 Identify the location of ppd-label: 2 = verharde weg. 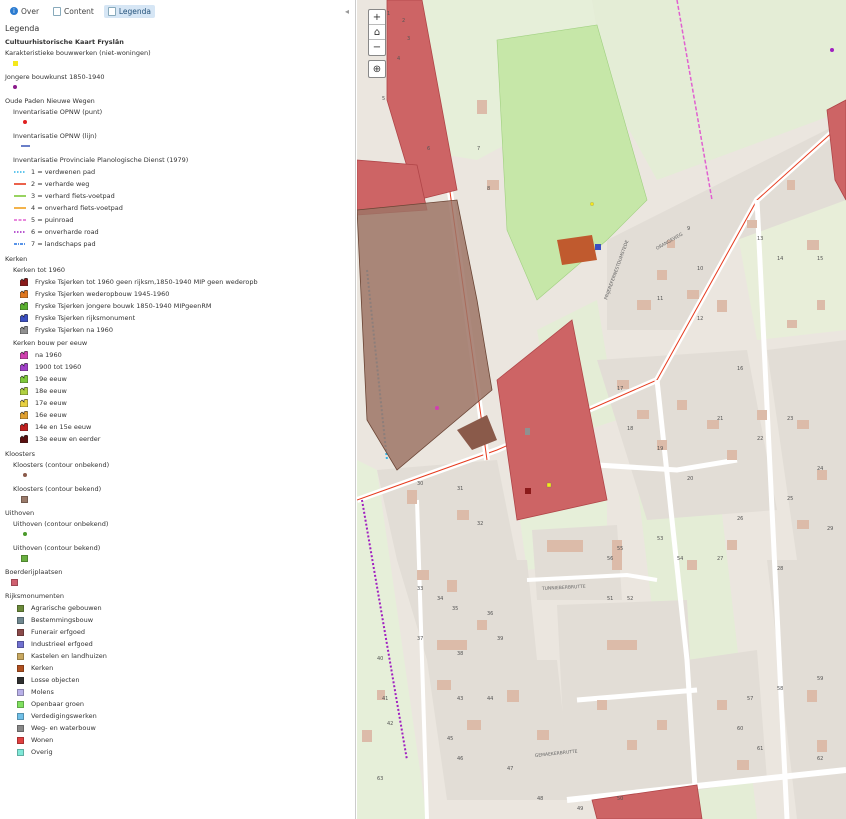
(60, 184).